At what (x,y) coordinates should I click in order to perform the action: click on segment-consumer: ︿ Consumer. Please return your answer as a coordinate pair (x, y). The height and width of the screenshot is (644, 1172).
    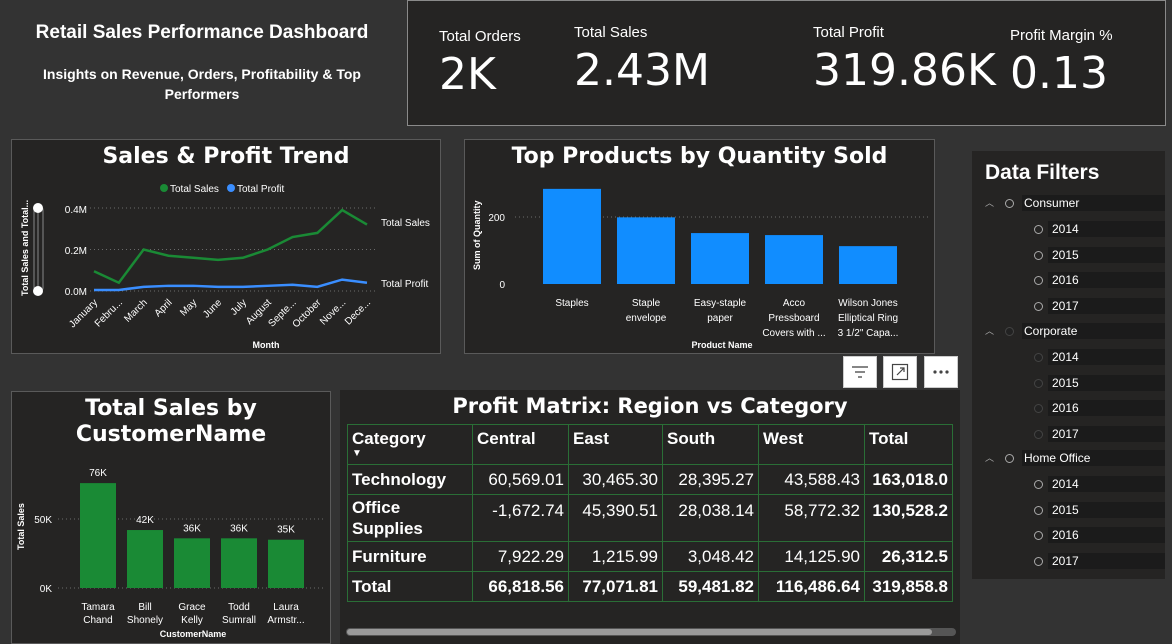
    Looking at the image, I should click on (1068, 203).